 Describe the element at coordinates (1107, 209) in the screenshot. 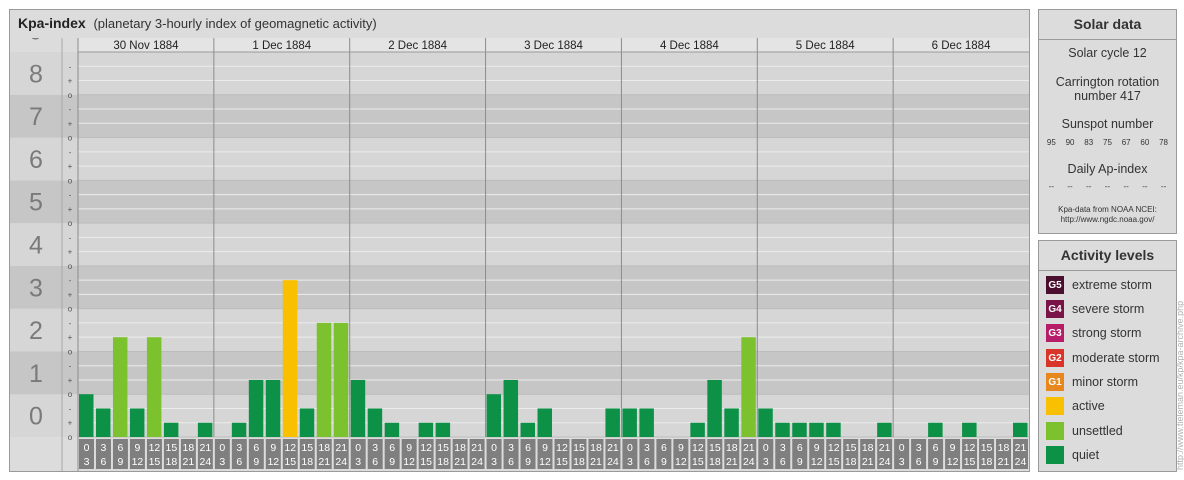

I see `source-line1: Kpa-data from NOAA NCEI:` at that location.